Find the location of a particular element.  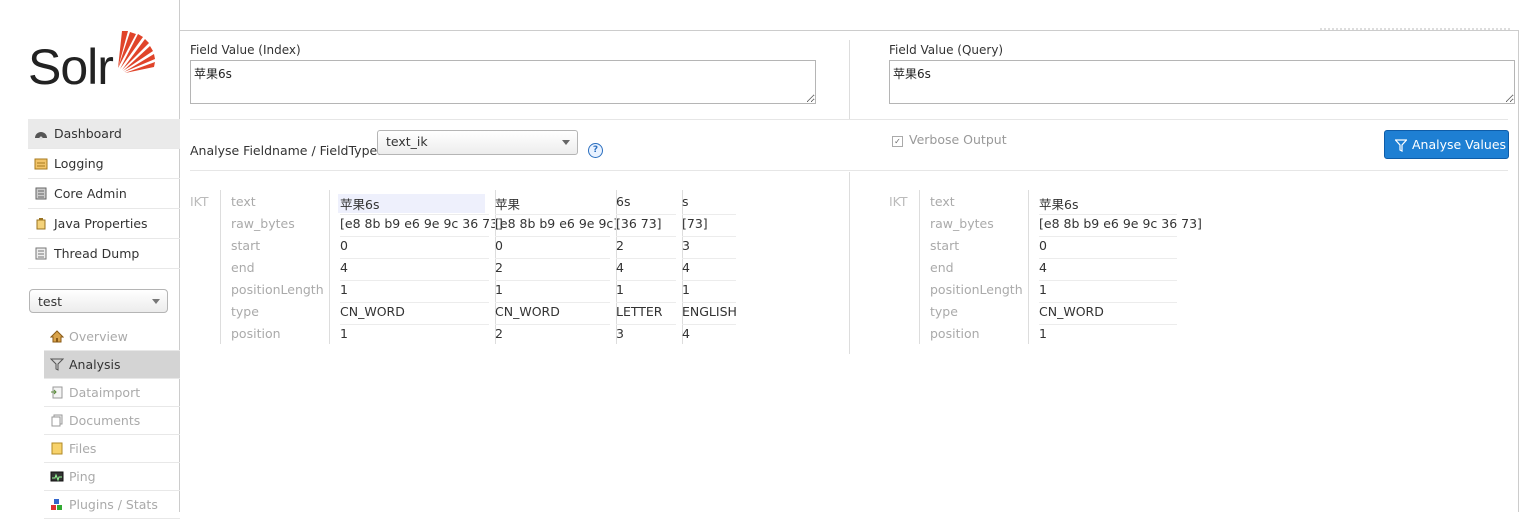

solr-logo: Solr is located at coordinates (93, 63).